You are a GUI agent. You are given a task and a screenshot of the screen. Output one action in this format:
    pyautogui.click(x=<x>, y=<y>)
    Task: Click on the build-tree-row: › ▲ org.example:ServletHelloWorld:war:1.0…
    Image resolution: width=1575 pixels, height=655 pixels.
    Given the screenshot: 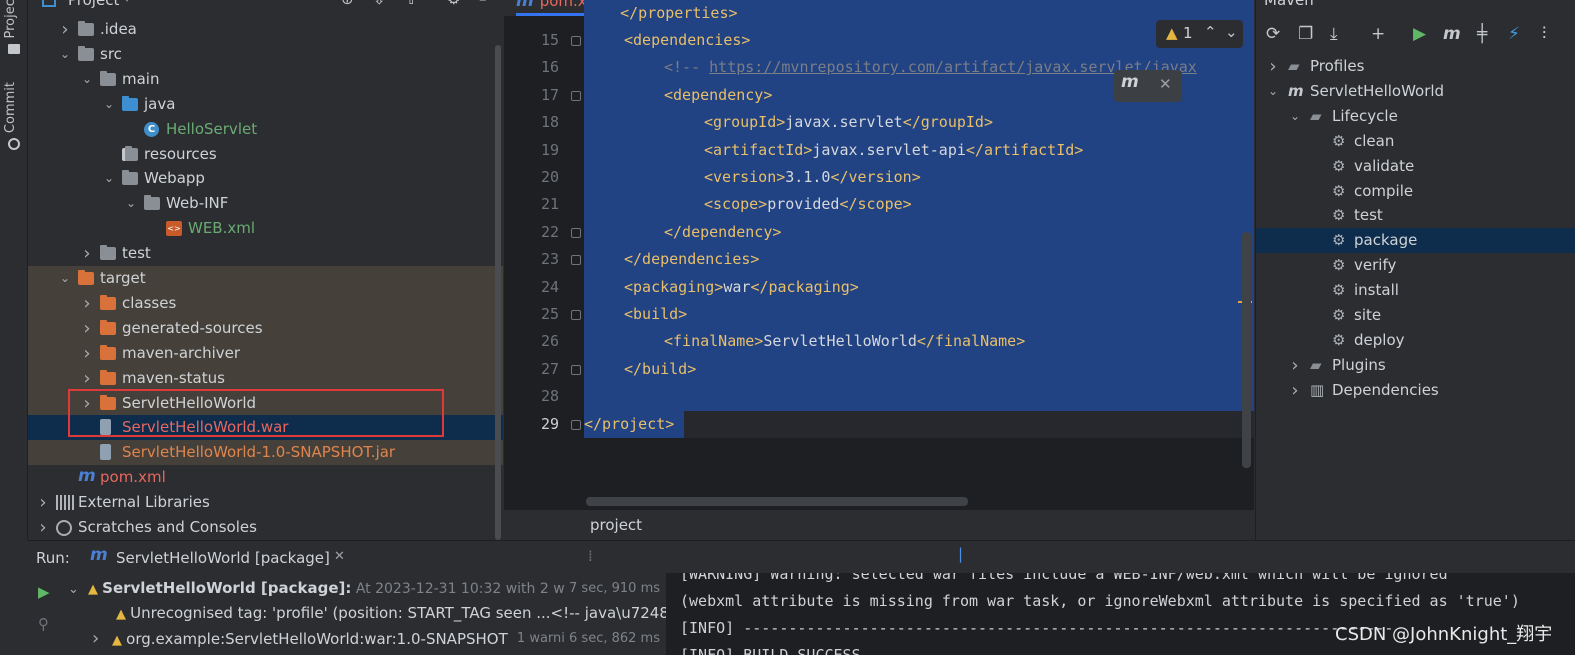 What is the action you would take?
    pyautogui.click(x=379, y=638)
    